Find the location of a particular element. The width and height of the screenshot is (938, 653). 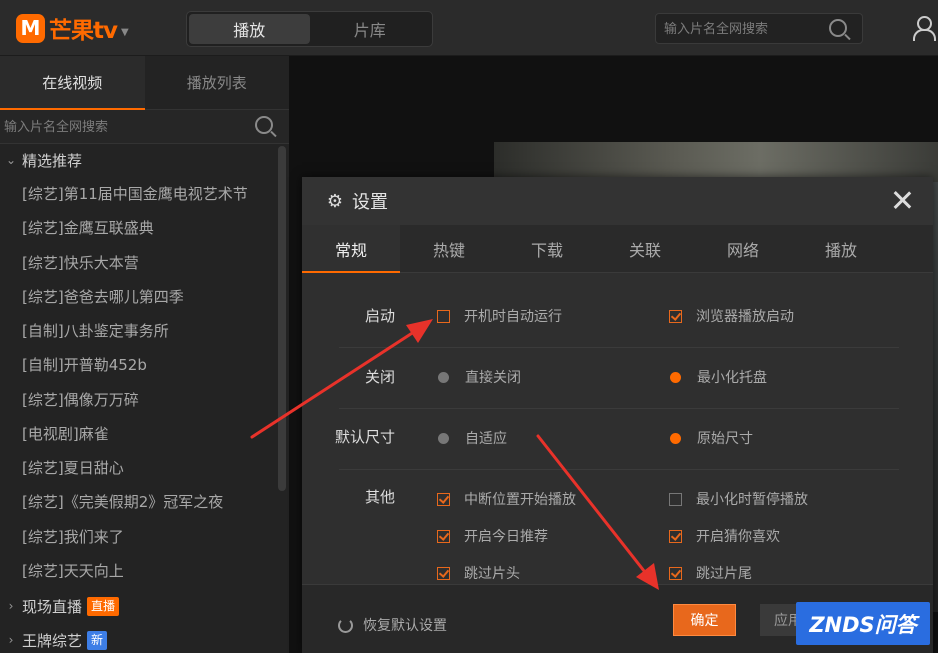

list-item: [自制]八卦鉴定事务所 is located at coordinates (95, 331).